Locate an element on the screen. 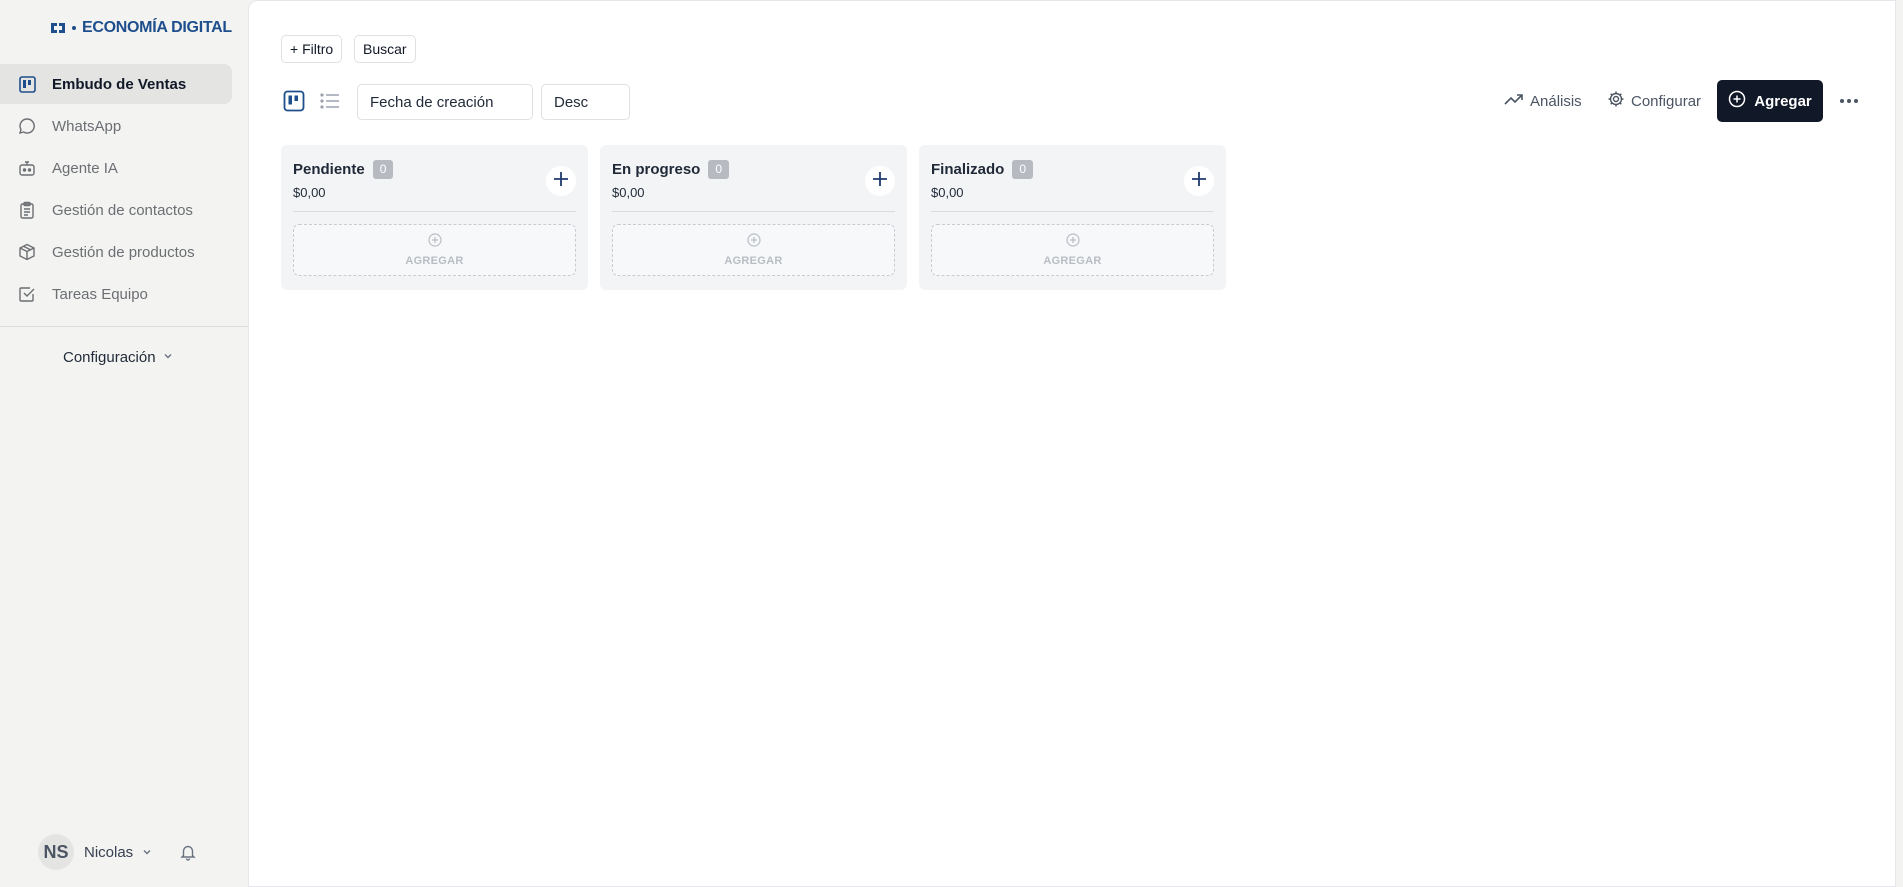 This screenshot has height=887, width=1903. brand-logo: ECONOMÍA DIGITAL is located at coordinates (141, 28).